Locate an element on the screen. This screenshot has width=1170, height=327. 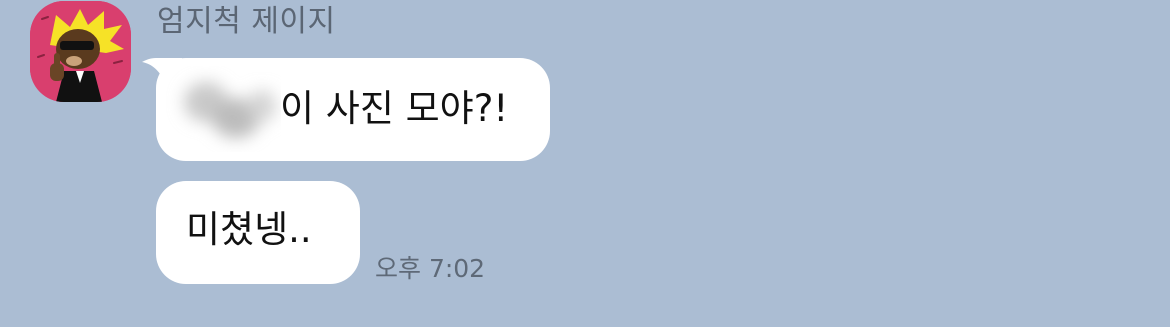
message-timestamp: 오후 7:02 is located at coordinates (430, 268).